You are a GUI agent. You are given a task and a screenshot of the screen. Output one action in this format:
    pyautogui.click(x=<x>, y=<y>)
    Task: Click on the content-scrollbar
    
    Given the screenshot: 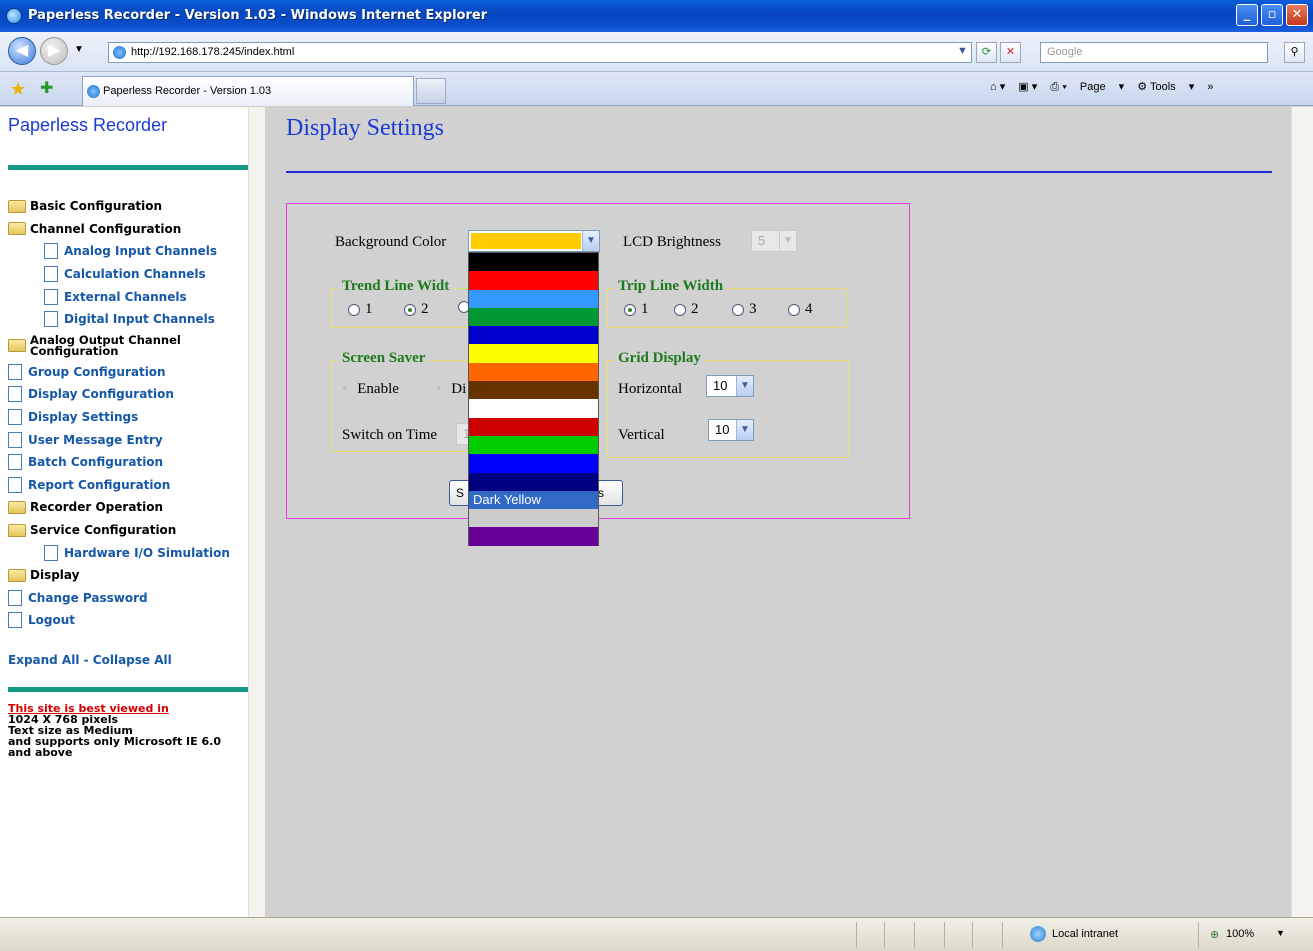 What is the action you would take?
    pyautogui.click(x=1302, y=512)
    